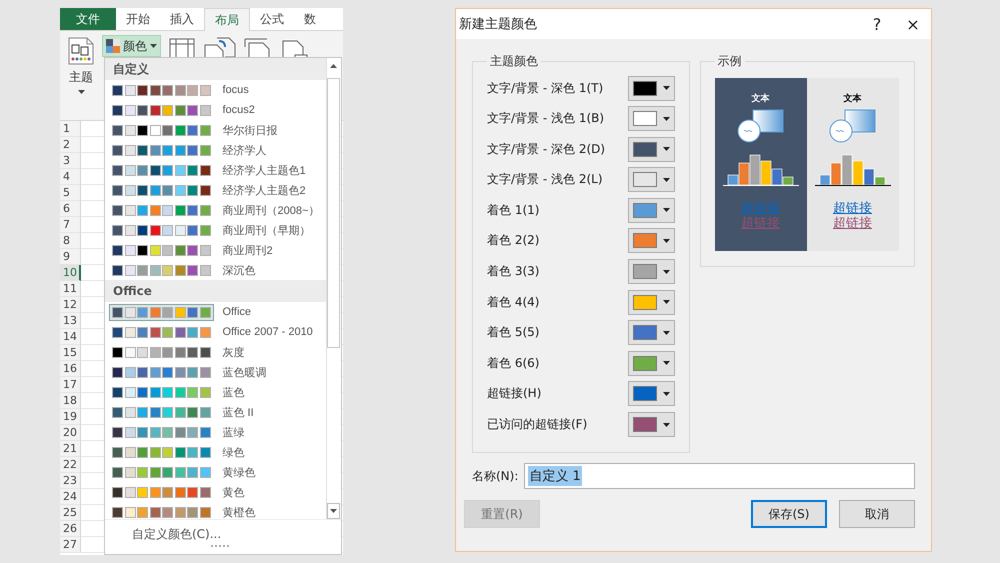  I want to click on row-header: 3, so click(70, 161).